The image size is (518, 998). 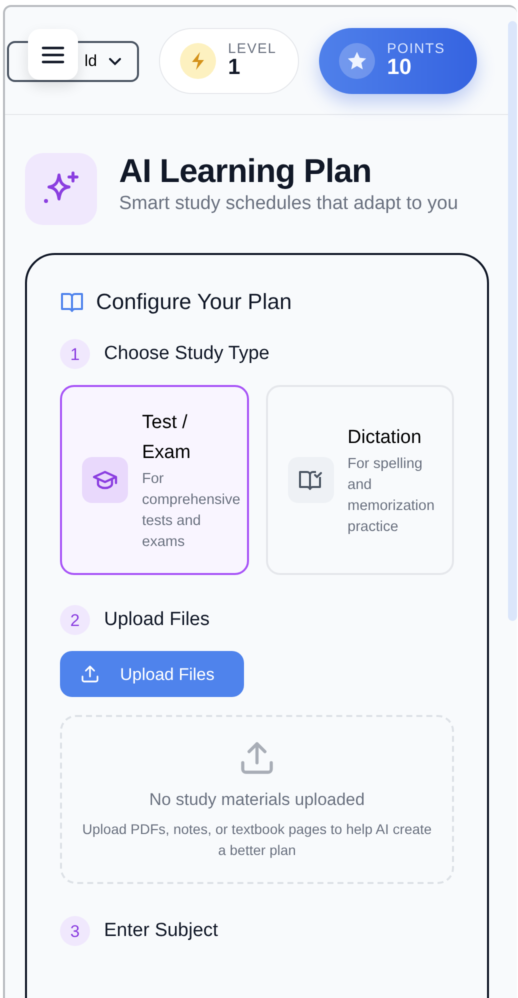 I want to click on panel-title: Configure Your Plan, so click(x=194, y=302).